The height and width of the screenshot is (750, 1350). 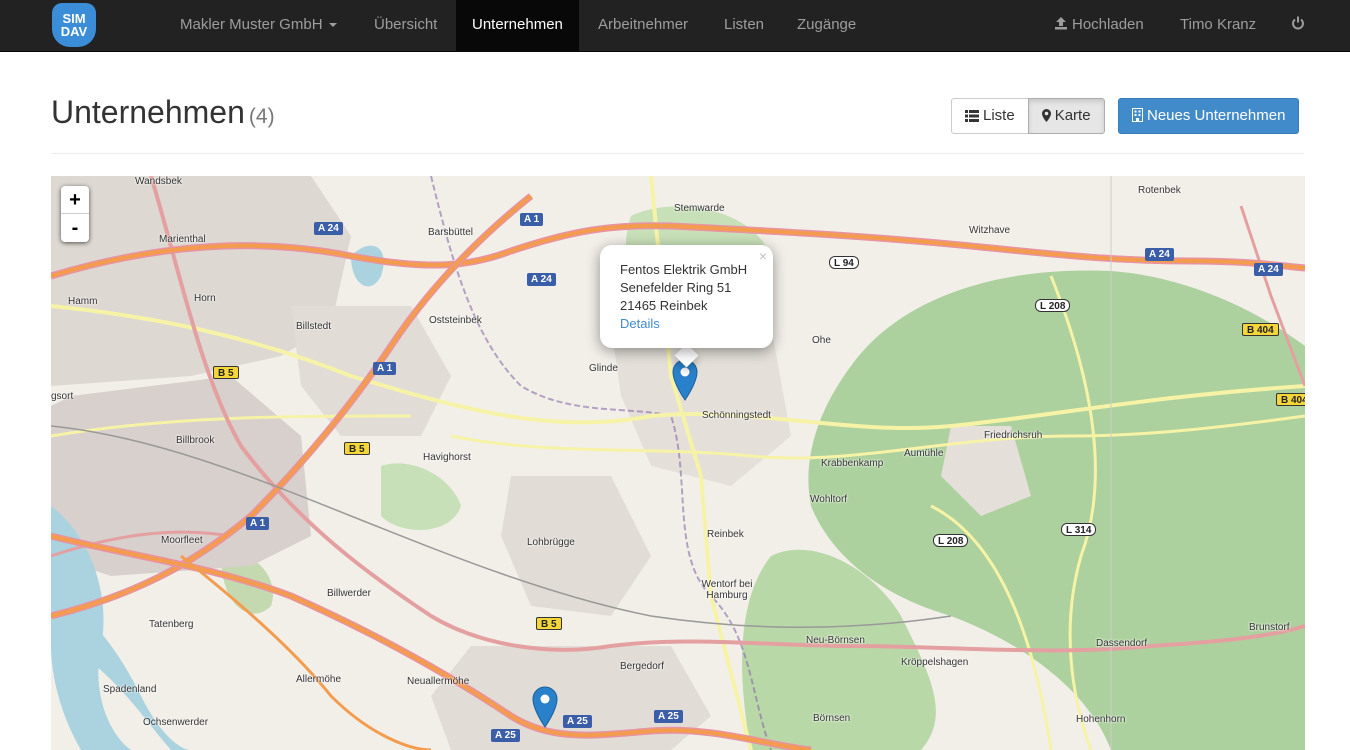 I want to click on popup-street: Senefelder Ring 51, so click(x=676, y=287).